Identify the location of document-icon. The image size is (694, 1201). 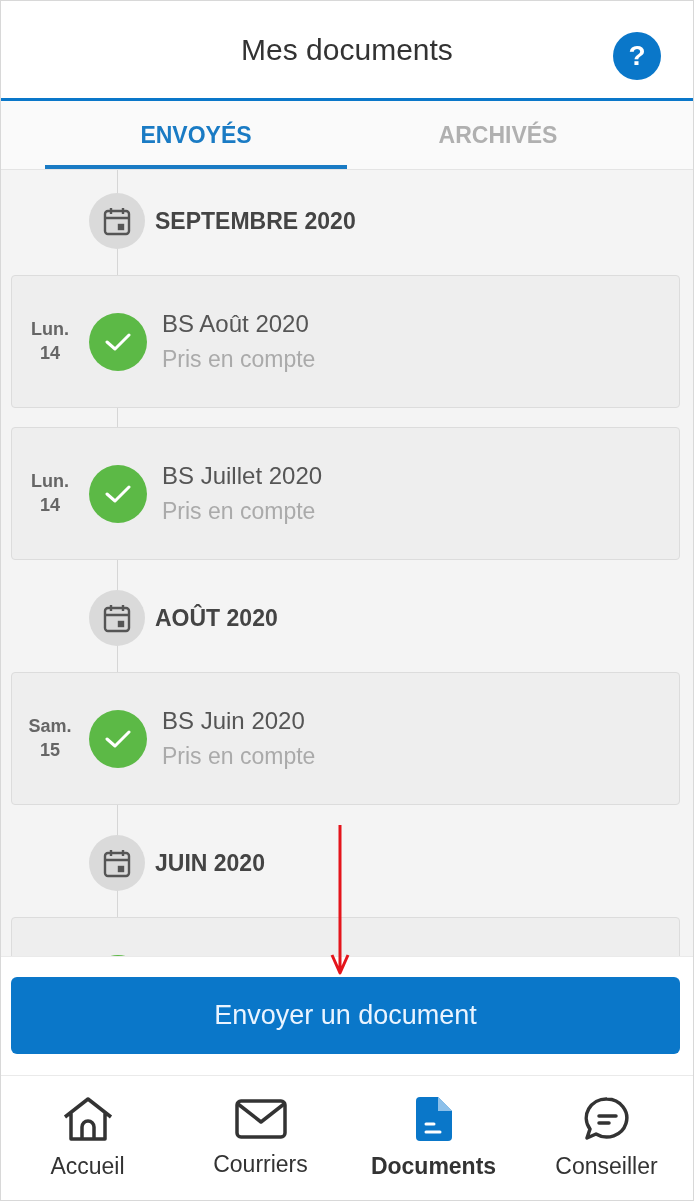
(433, 1118).